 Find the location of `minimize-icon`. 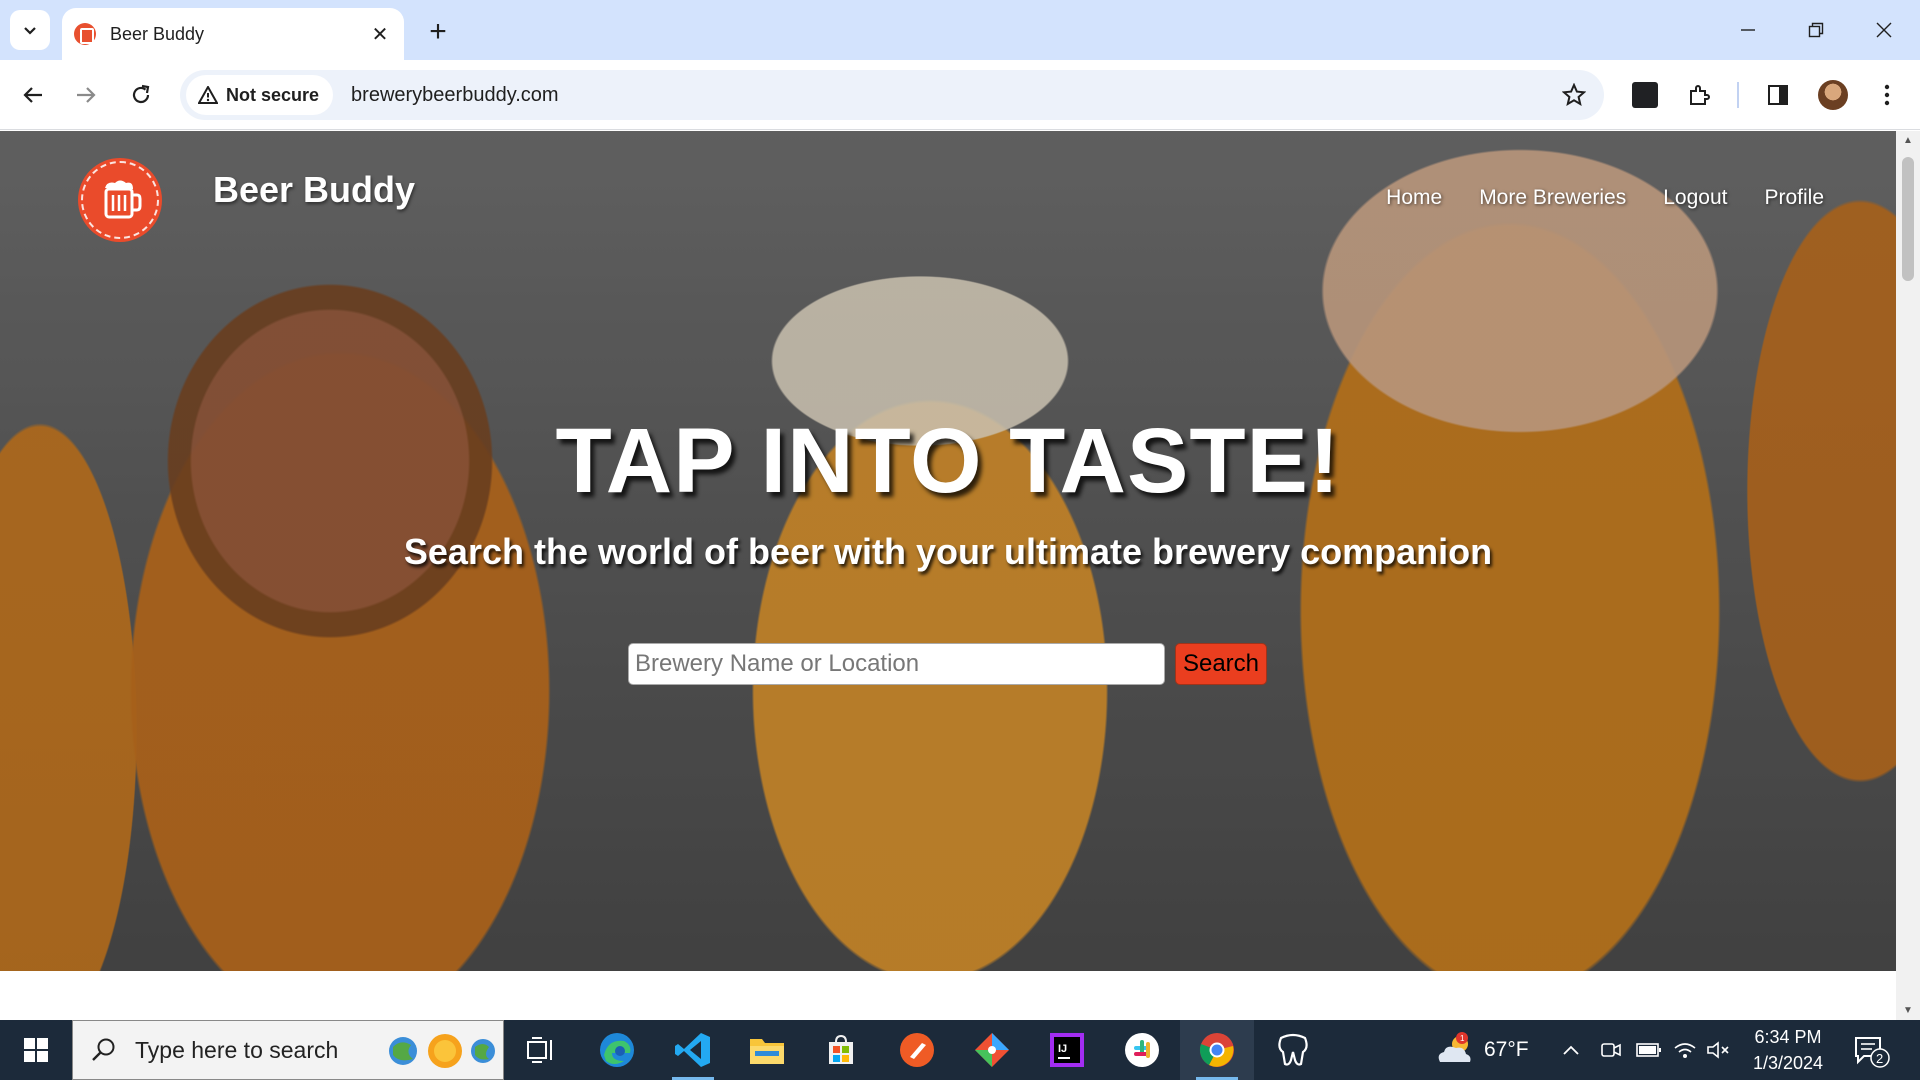

minimize-icon is located at coordinates (1748, 30).